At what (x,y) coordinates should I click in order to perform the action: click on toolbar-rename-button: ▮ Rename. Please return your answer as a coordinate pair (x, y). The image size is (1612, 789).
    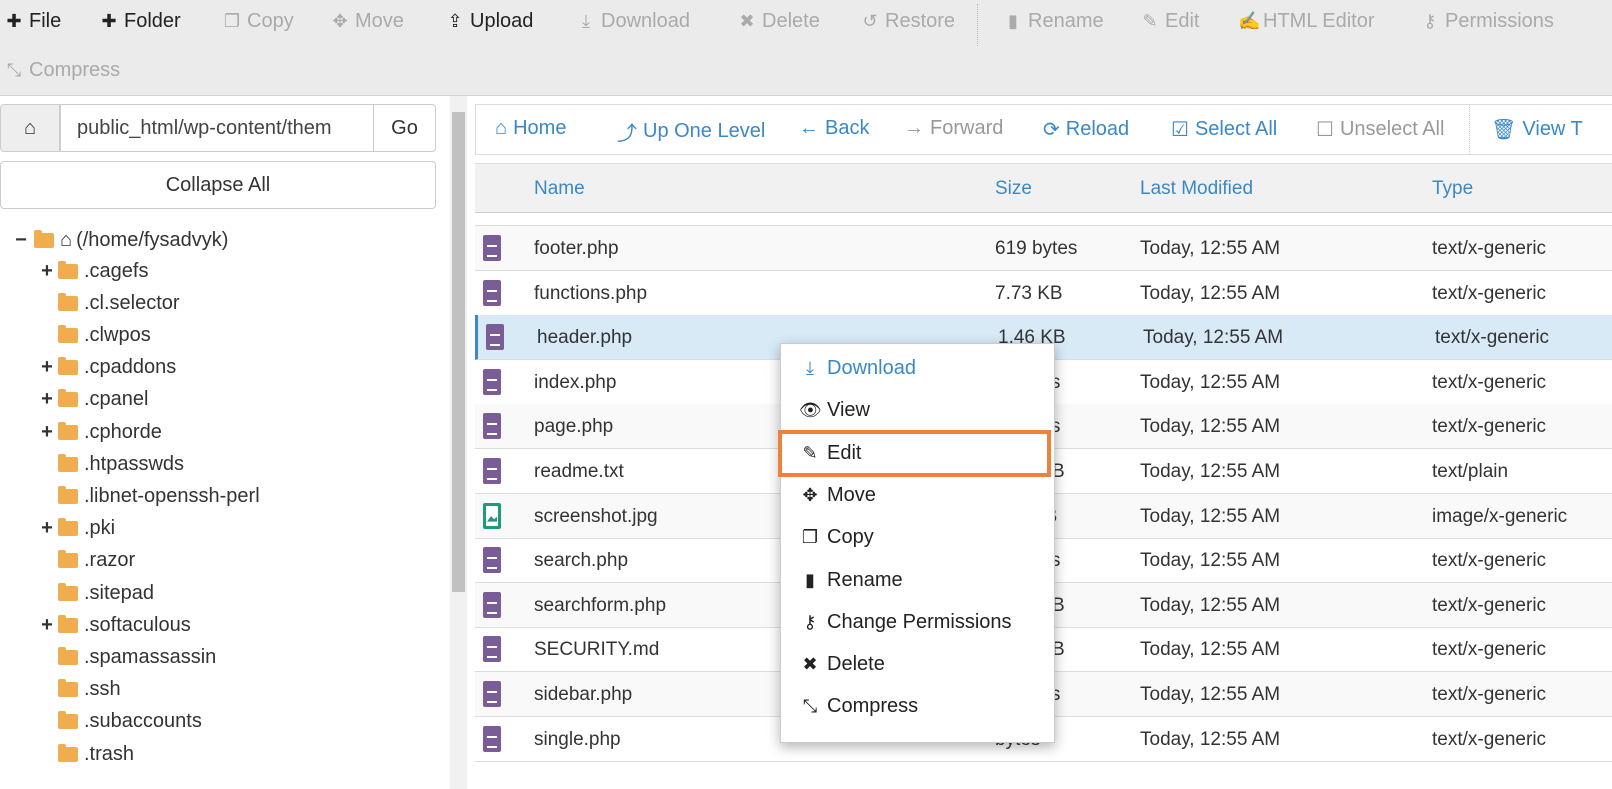
    Looking at the image, I should click on (1053, 21).